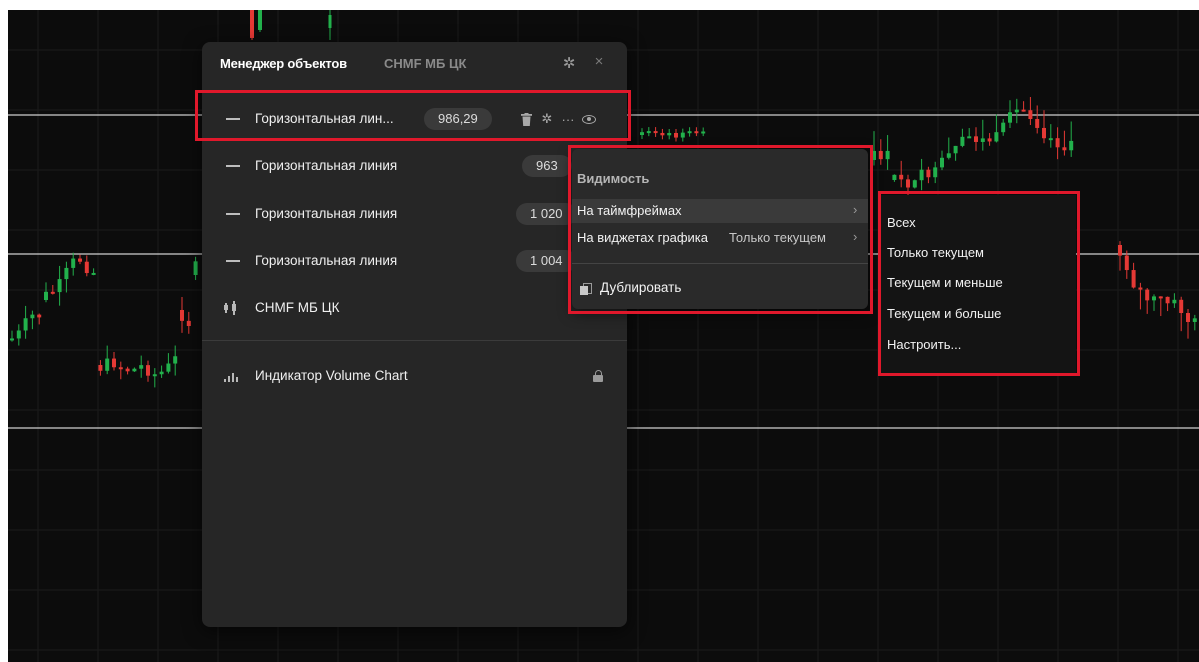  What do you see at coordinates (855, 209) in the screenshot?
I see `chevron-right-icon: ›` at bounding box center [855, 209].